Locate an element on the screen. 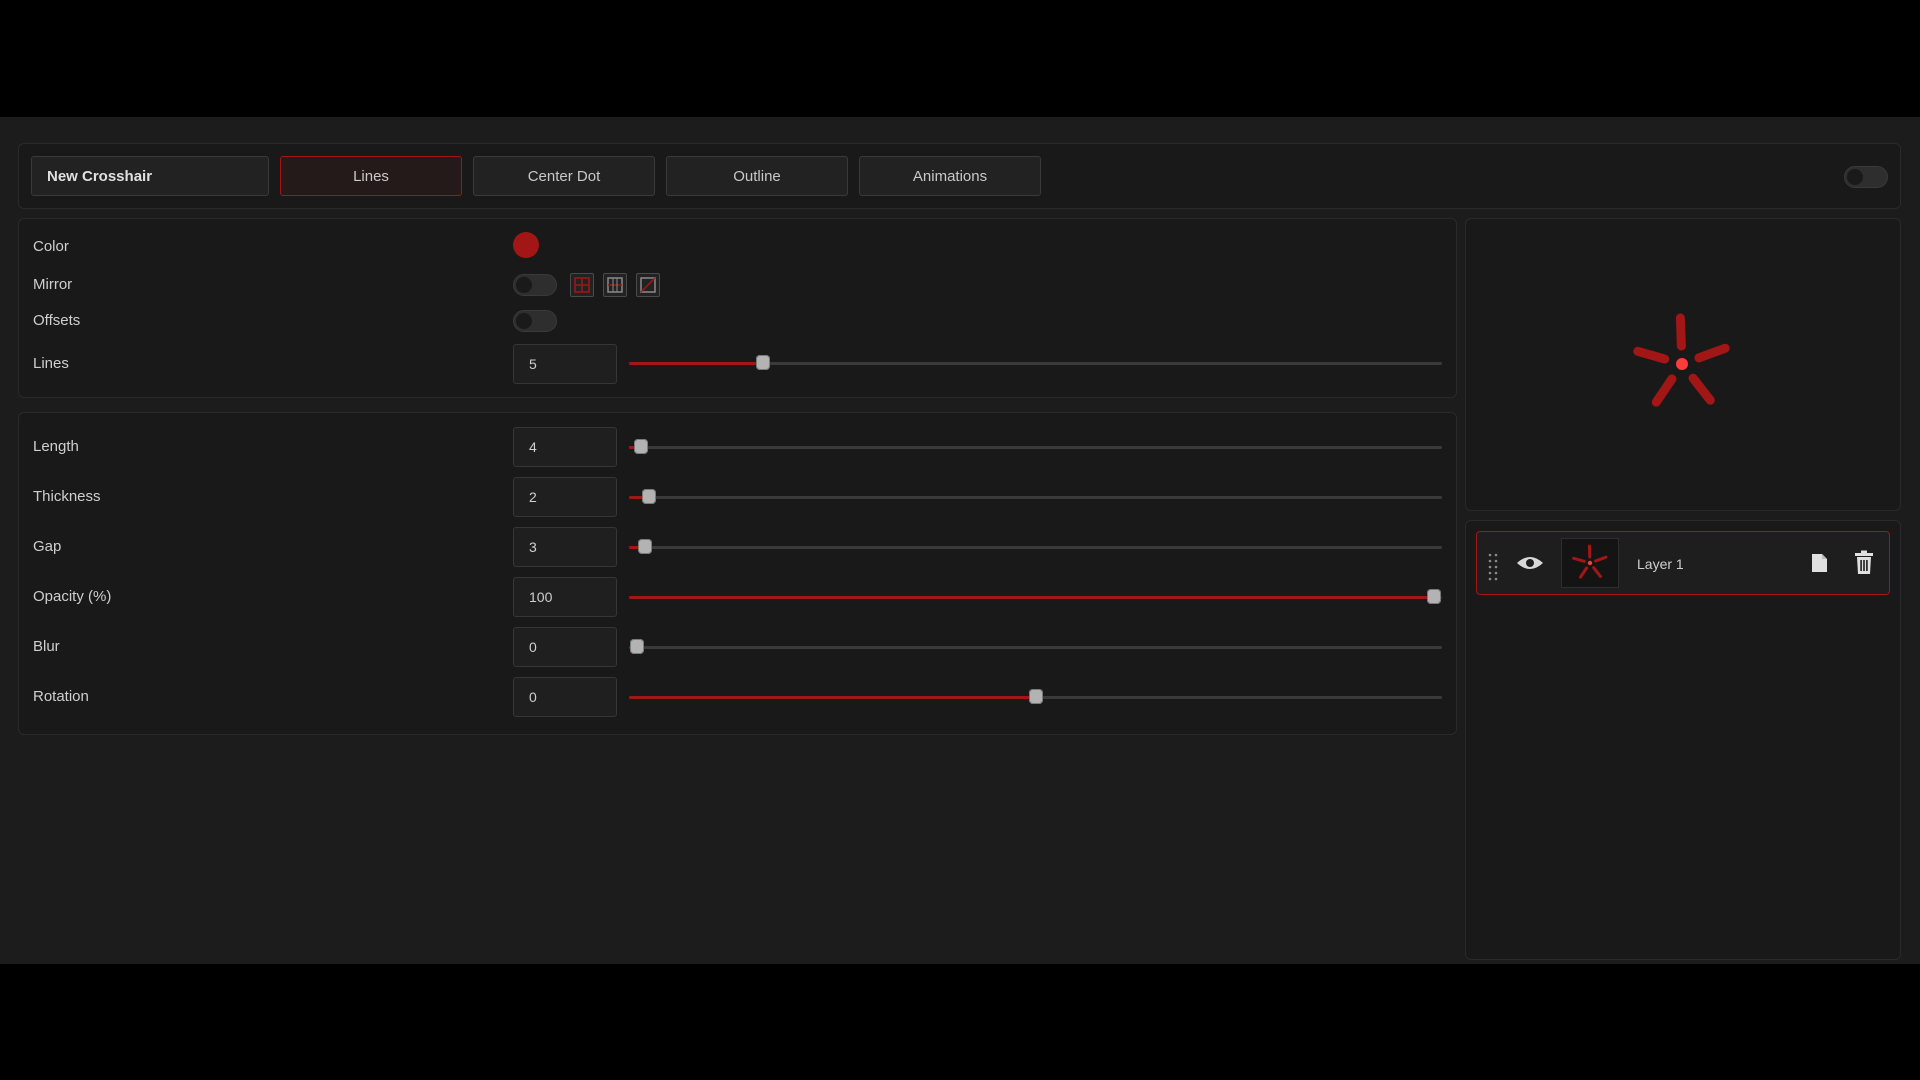  lines-label: Lines is located at coordinates (51, 363).